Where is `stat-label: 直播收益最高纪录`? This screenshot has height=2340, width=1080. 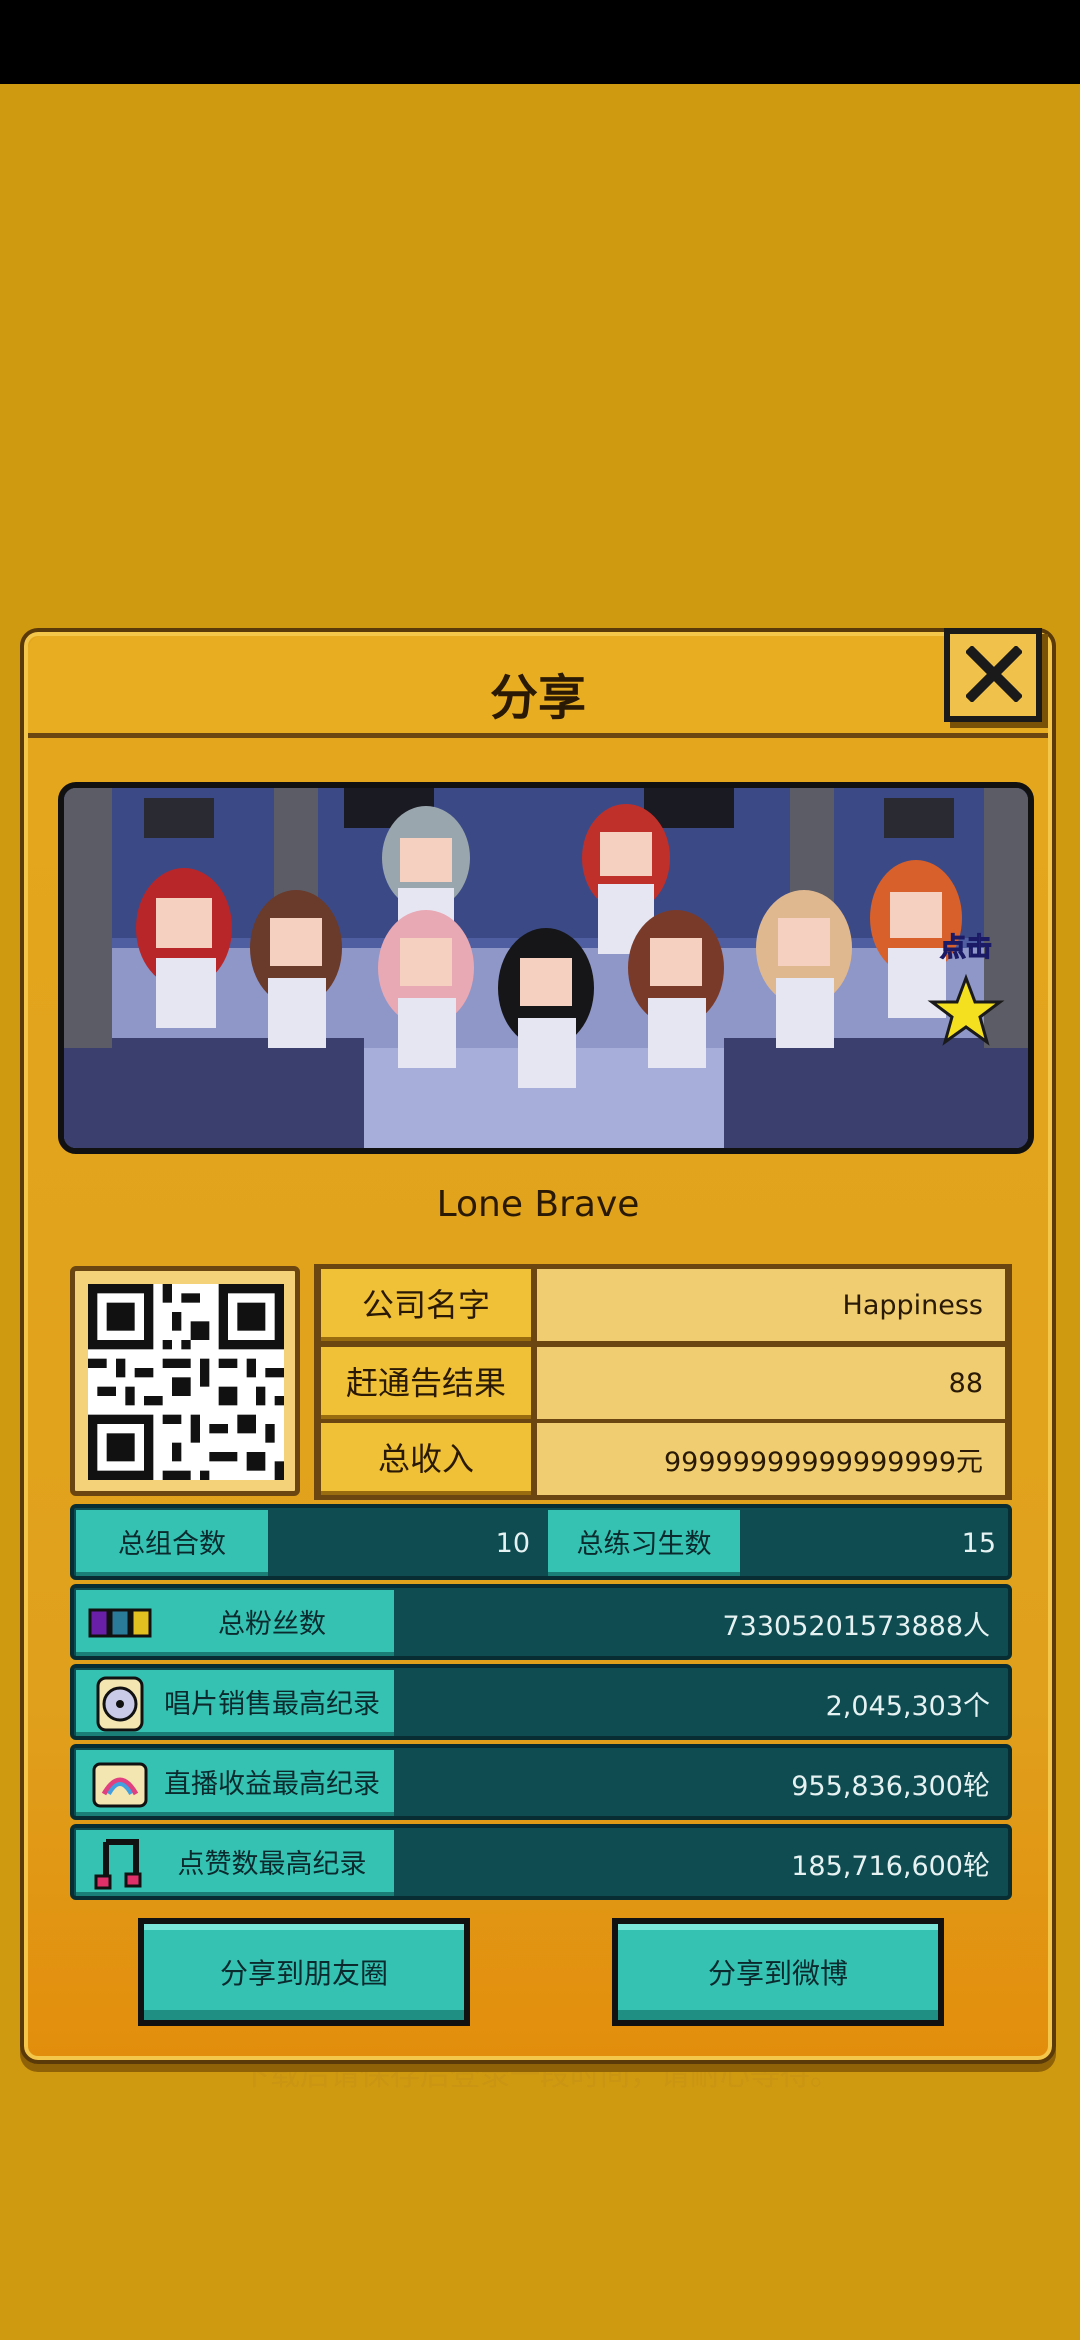 stat-label: 直播收益最高纪录 is located at coordinates (272, 1784).